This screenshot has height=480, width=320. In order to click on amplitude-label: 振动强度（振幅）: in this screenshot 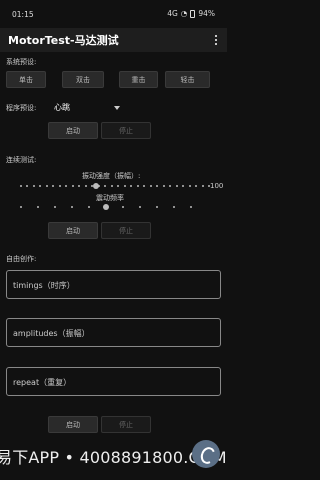, I will do `click(111, 176)`.